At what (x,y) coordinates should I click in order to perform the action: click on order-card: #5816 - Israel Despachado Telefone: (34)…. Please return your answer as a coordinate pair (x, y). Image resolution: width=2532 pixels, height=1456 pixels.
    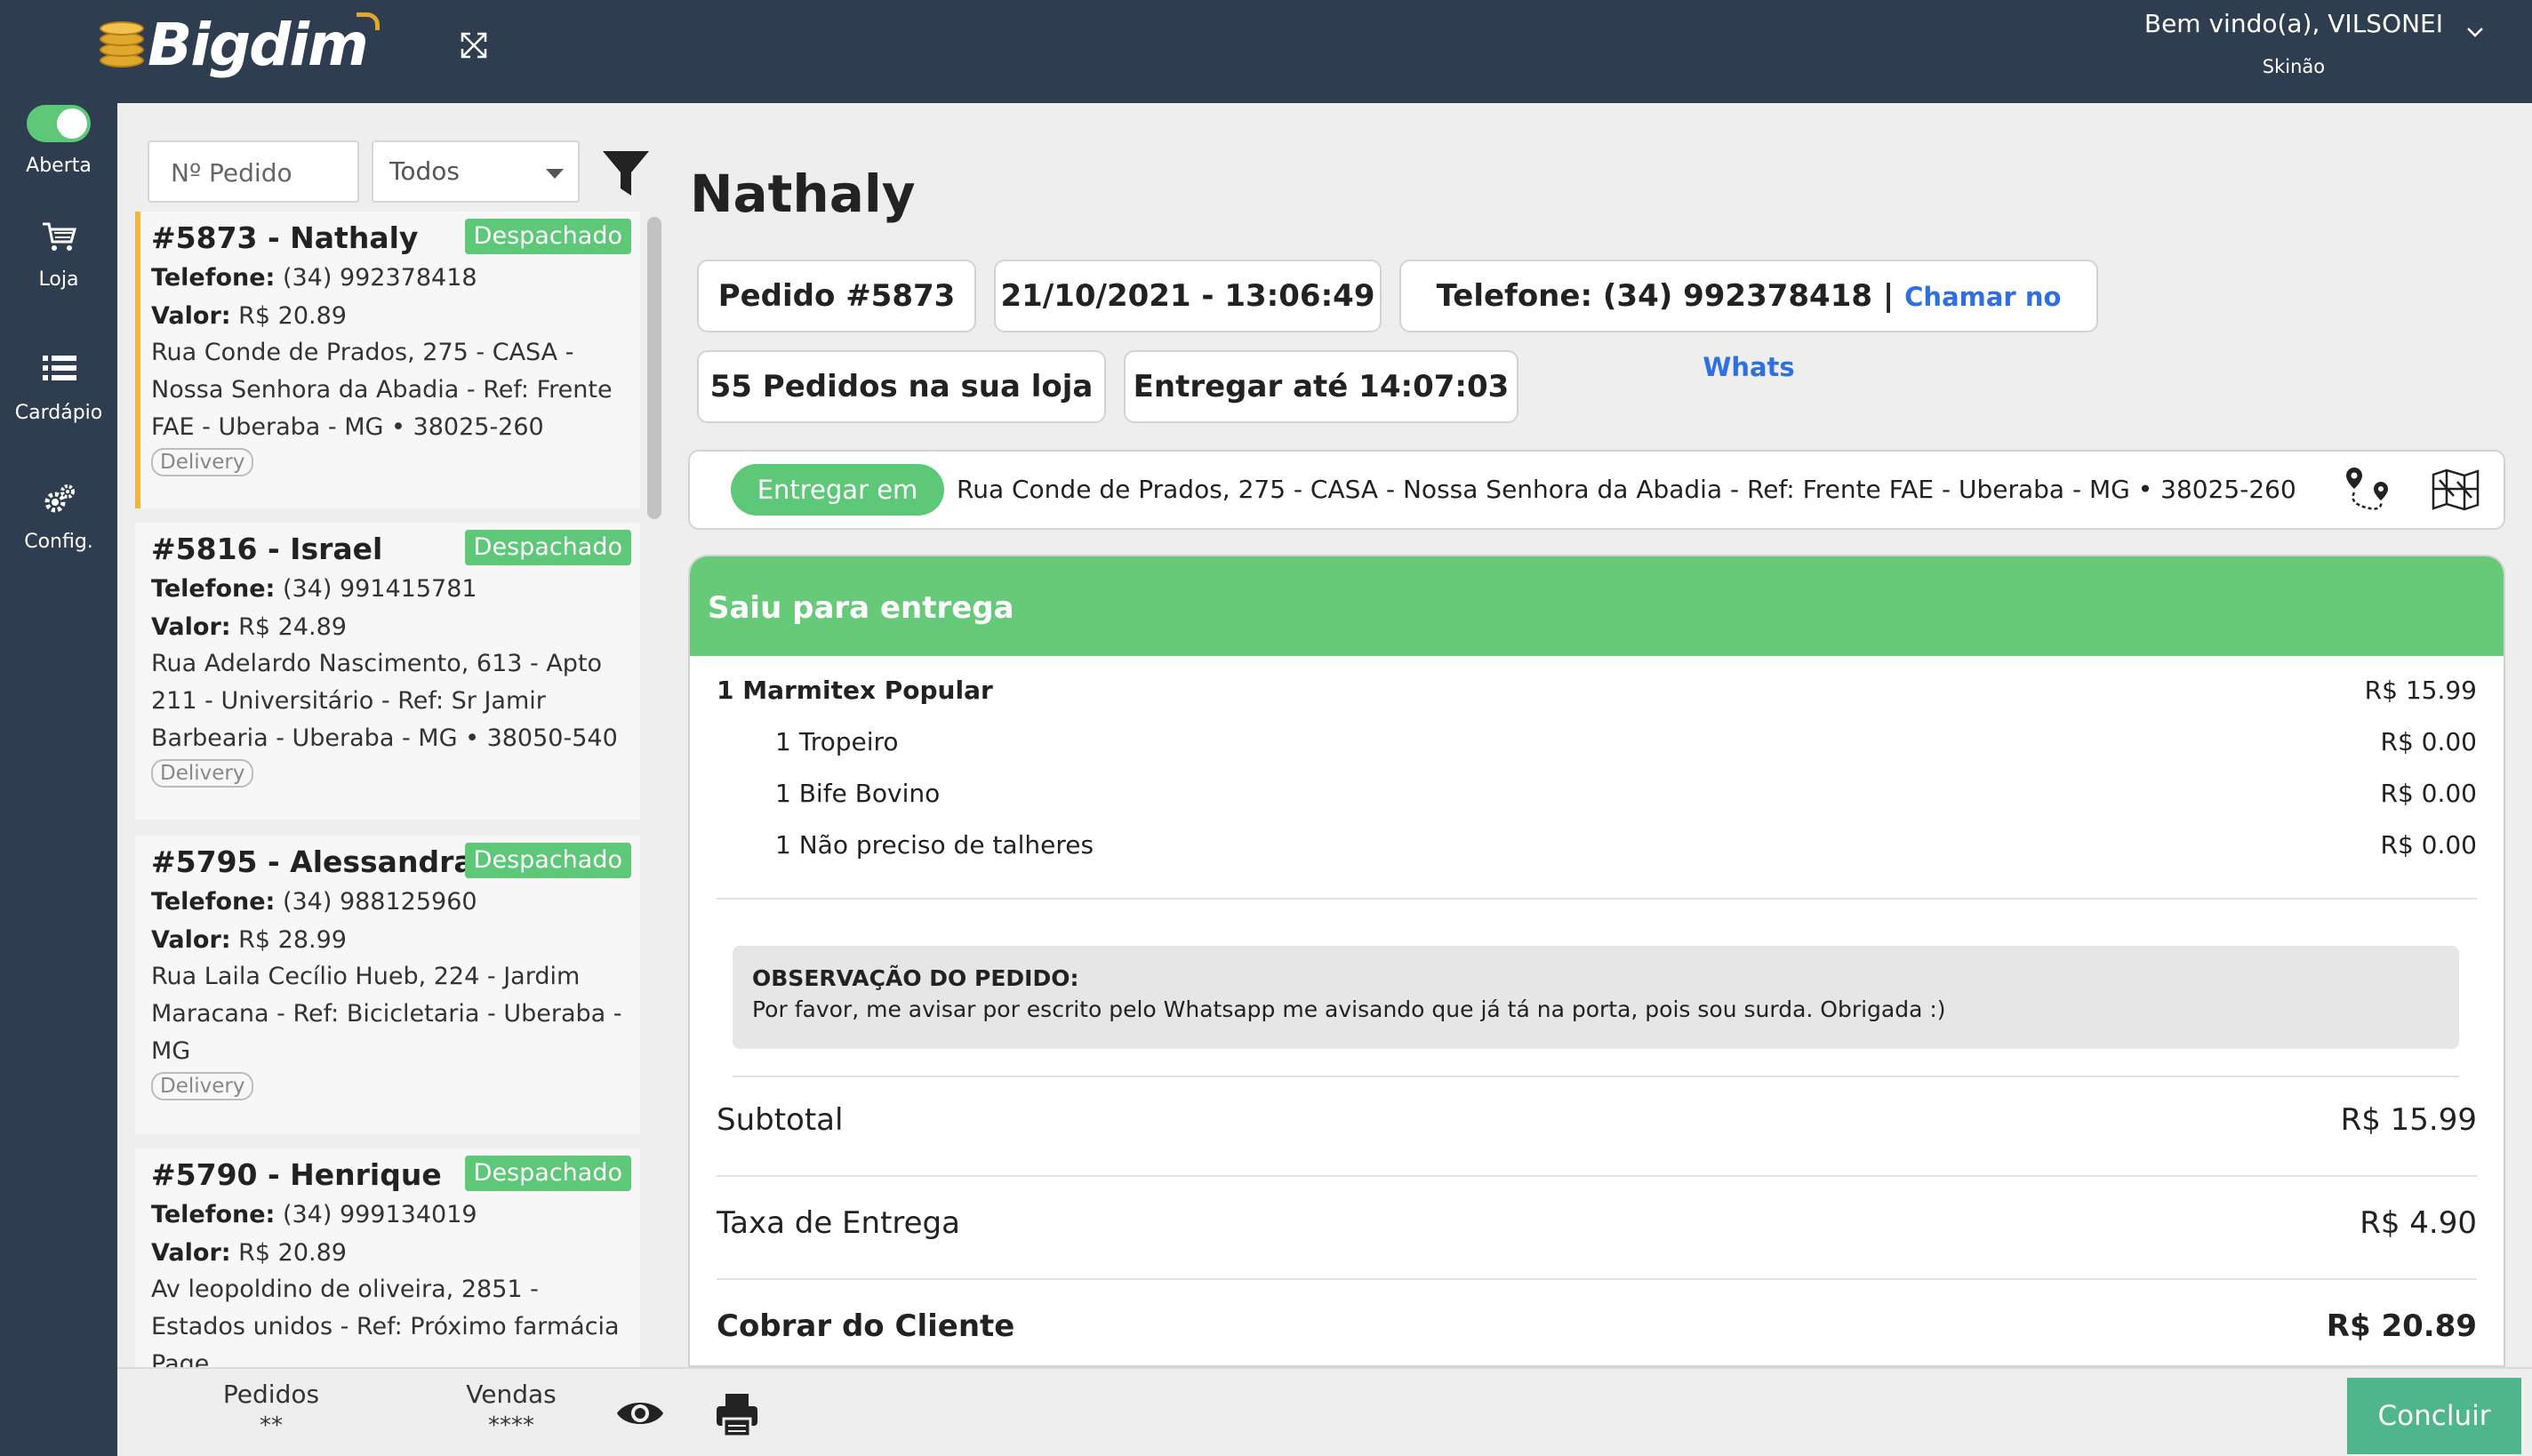
    Looking at the image, I should click on (387, 671).